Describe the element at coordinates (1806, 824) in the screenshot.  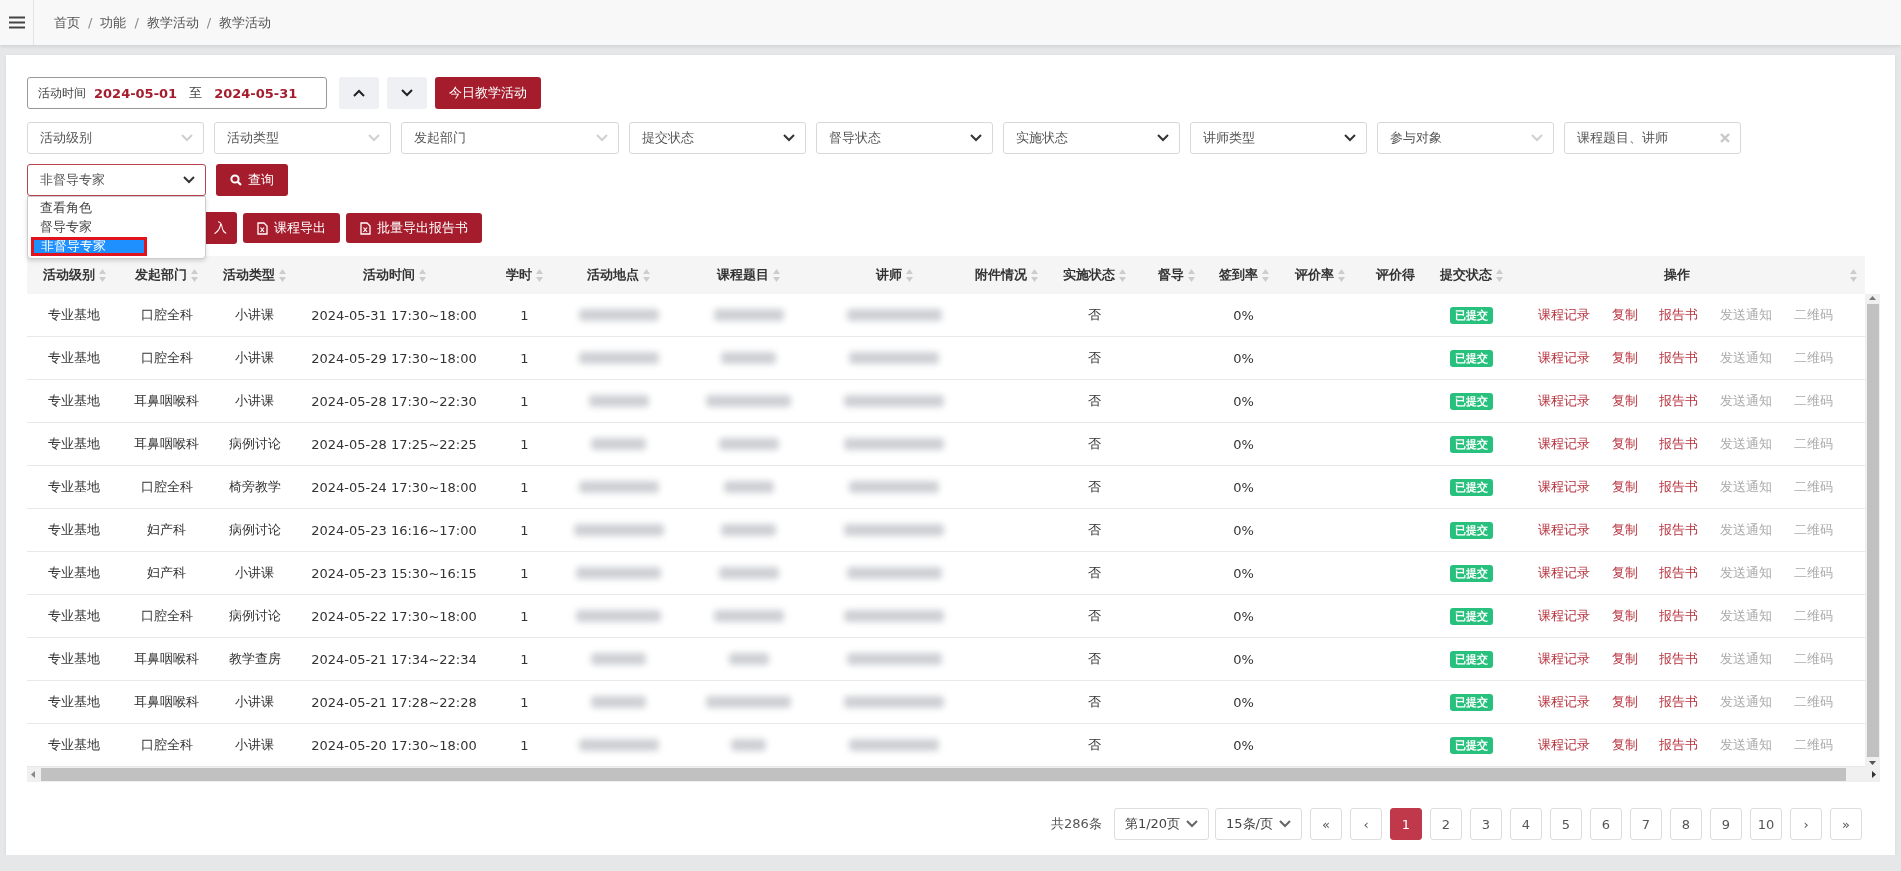
I see `next-page-button: ›` at that location.